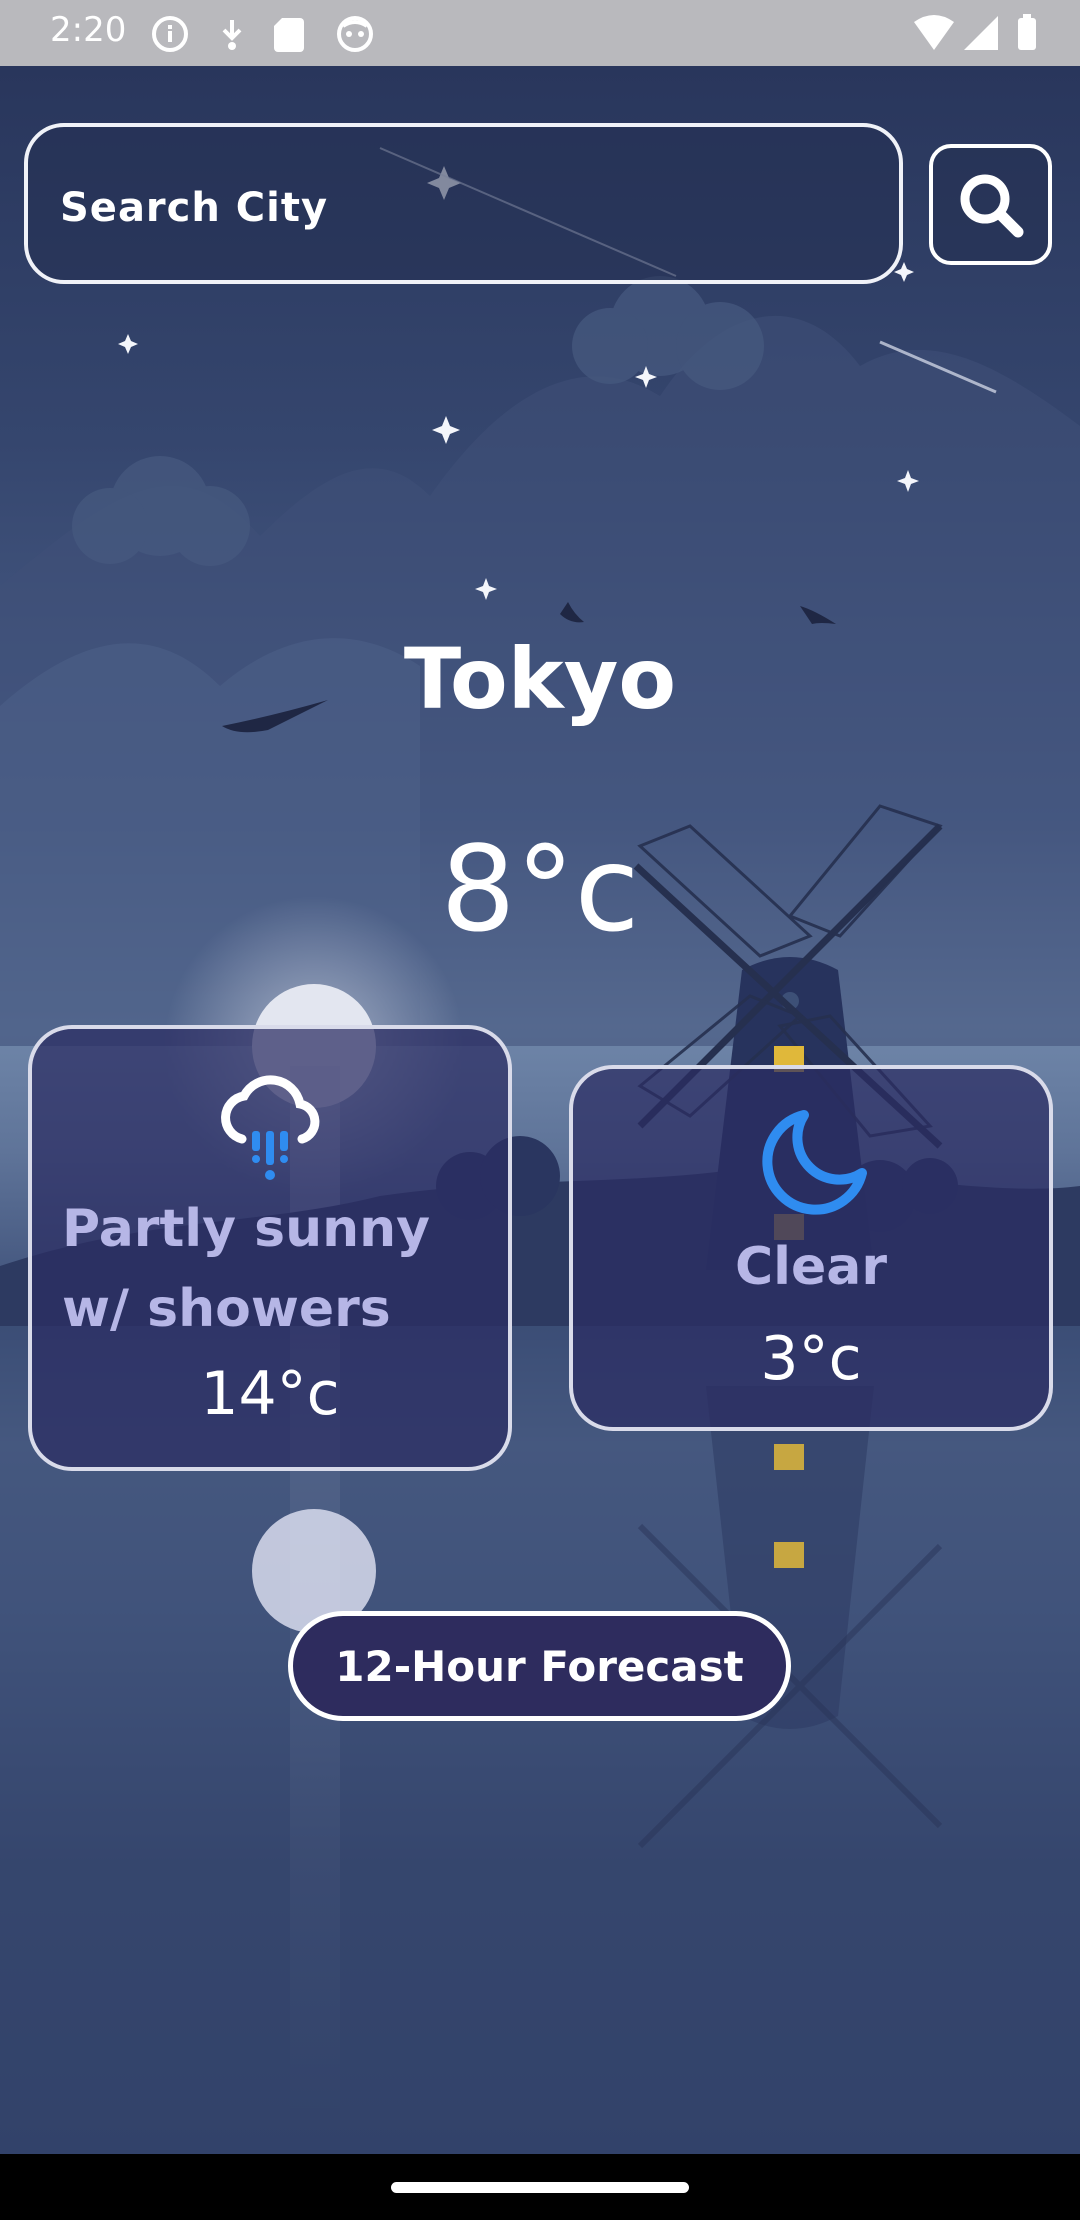  Describe the element at coordinates (539, 1666) in the screenshot. I see `forecast-button: 12-Hour Forecast` at that location.